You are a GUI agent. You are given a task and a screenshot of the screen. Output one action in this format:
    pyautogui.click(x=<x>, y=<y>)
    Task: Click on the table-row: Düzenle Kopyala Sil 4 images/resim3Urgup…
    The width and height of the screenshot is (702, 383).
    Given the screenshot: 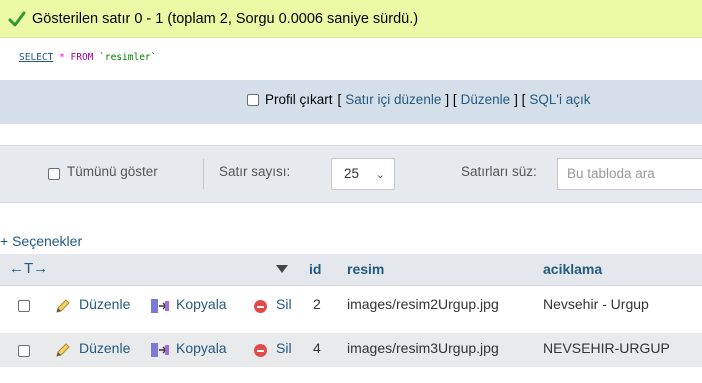 What is the action you would take?
    pyautogui.click(x=351, y=350)
    